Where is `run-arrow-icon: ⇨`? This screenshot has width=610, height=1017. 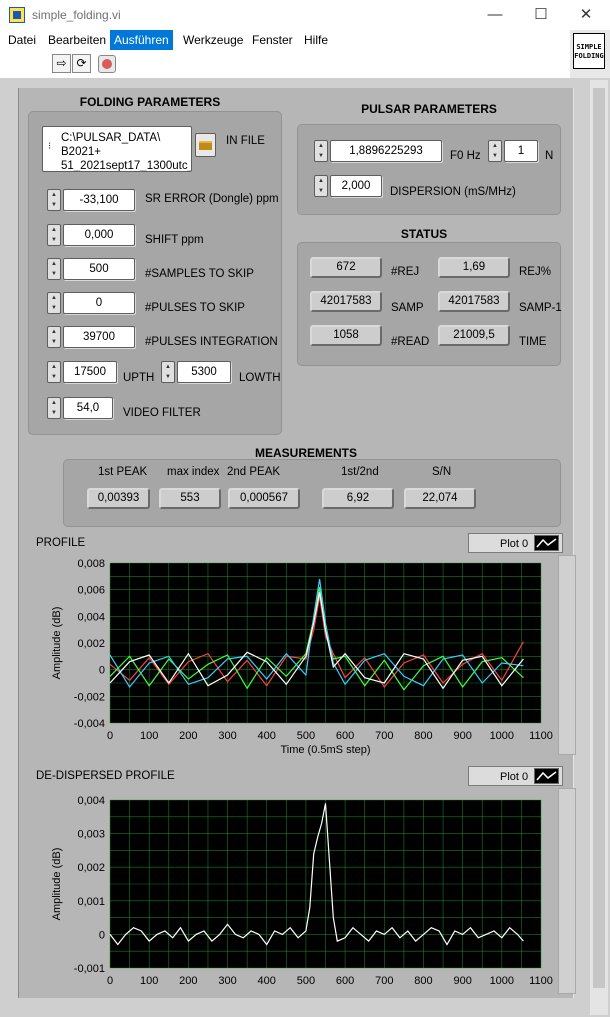
run-arrow-icon: ⇨ is located at coordinates (61, 63).